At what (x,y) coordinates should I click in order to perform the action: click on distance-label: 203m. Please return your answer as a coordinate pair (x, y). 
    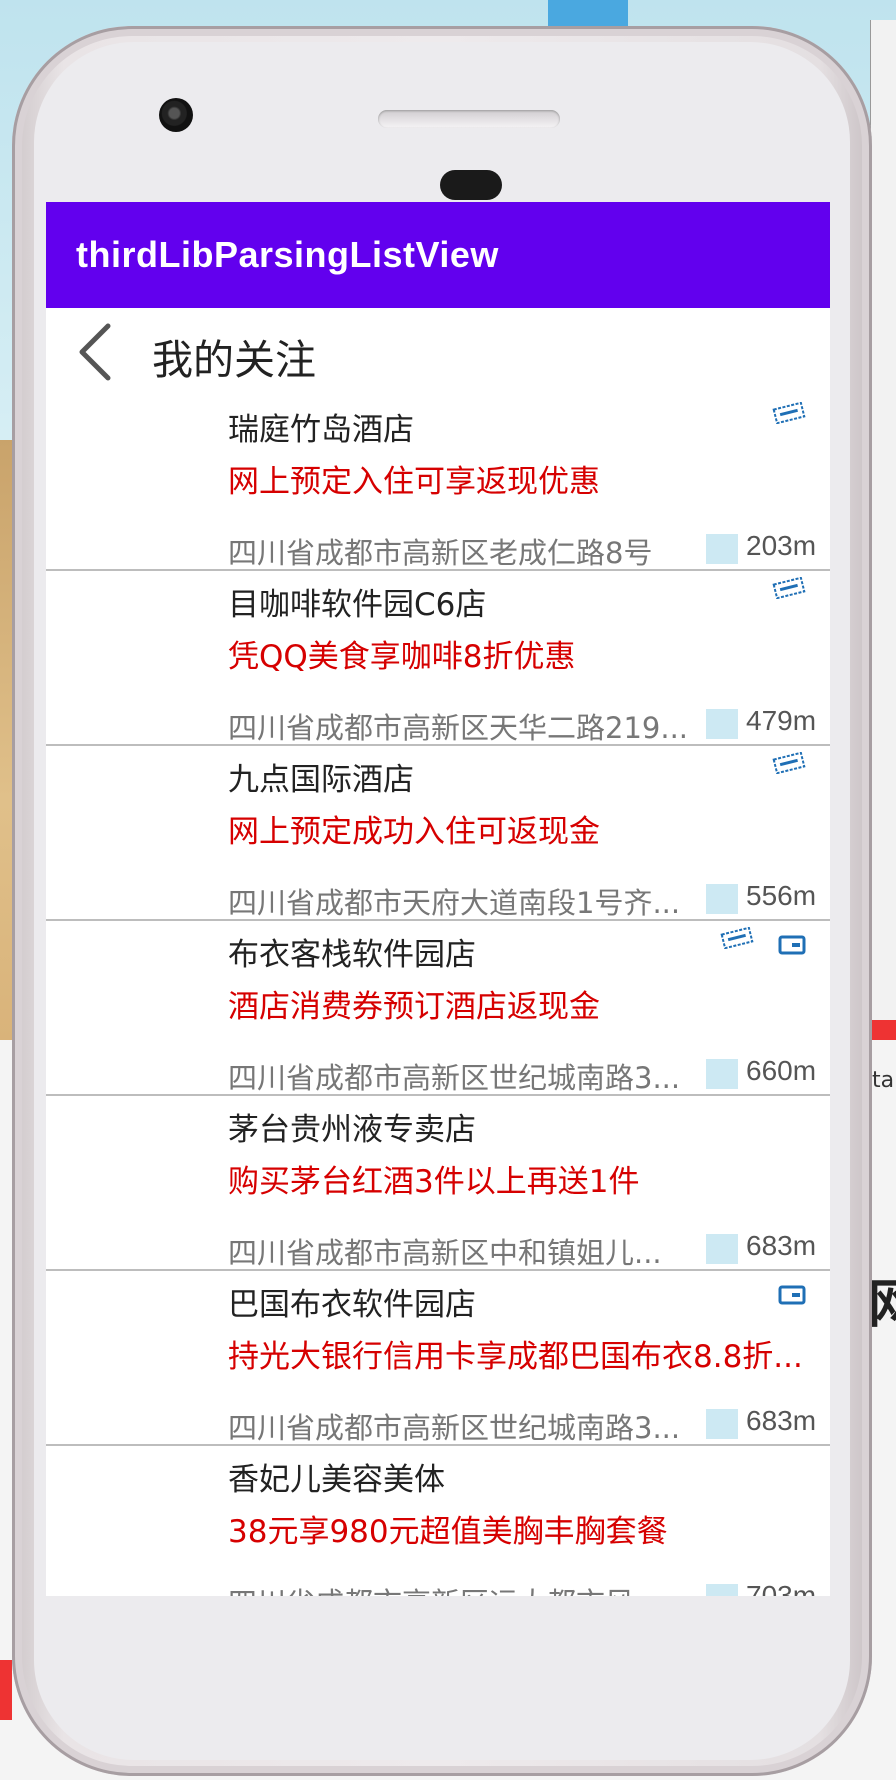
    Looking at the image, I should click on (781, 545).